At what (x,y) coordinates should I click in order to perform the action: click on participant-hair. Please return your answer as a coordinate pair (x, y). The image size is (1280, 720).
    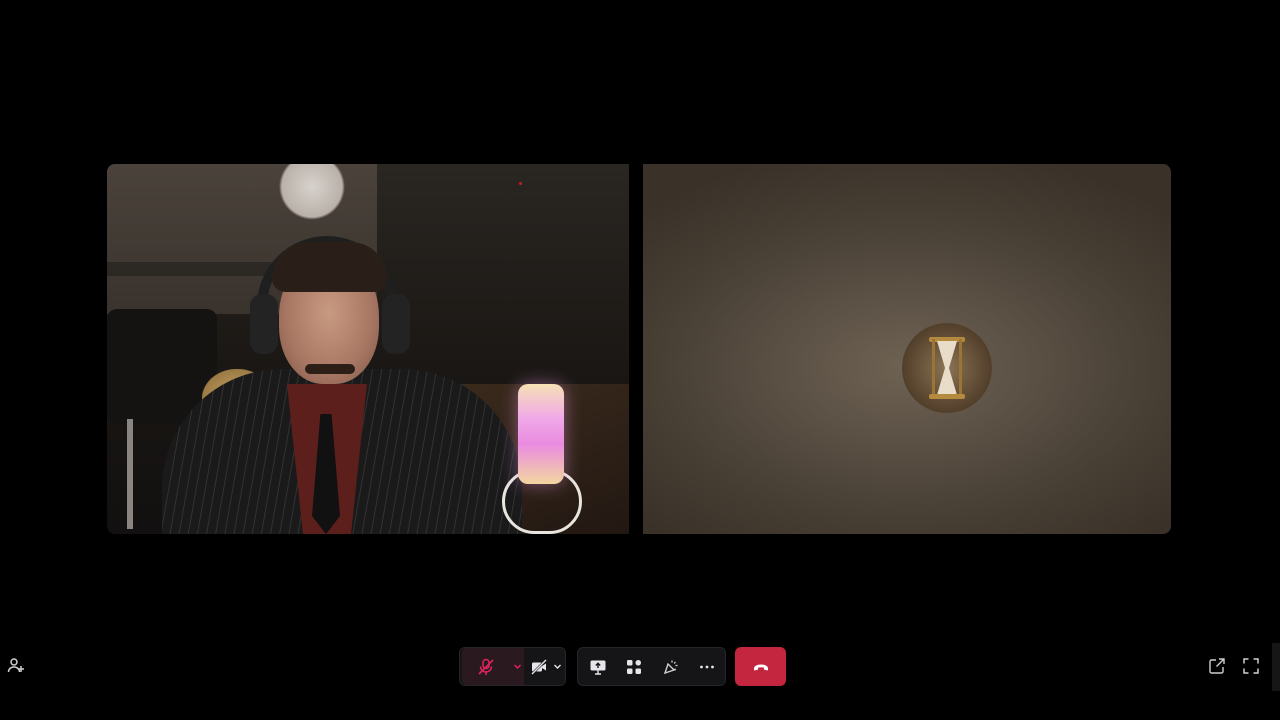
    Looking at the image, I should click on (329, 267).